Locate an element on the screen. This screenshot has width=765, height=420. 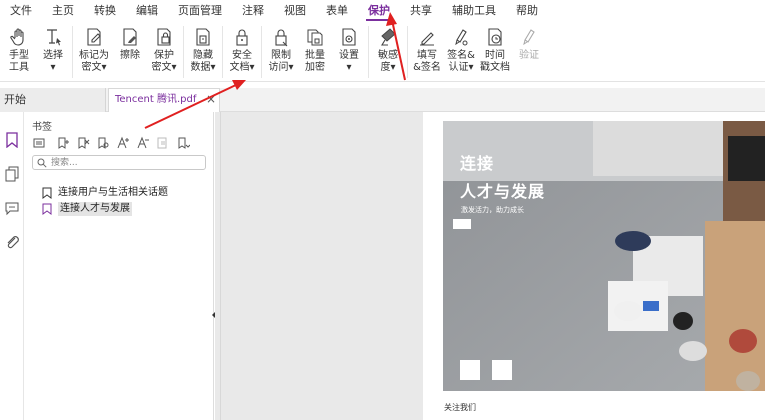
sign-certify-label: 签名& 认证▾ is located at coordinates (461, 61).